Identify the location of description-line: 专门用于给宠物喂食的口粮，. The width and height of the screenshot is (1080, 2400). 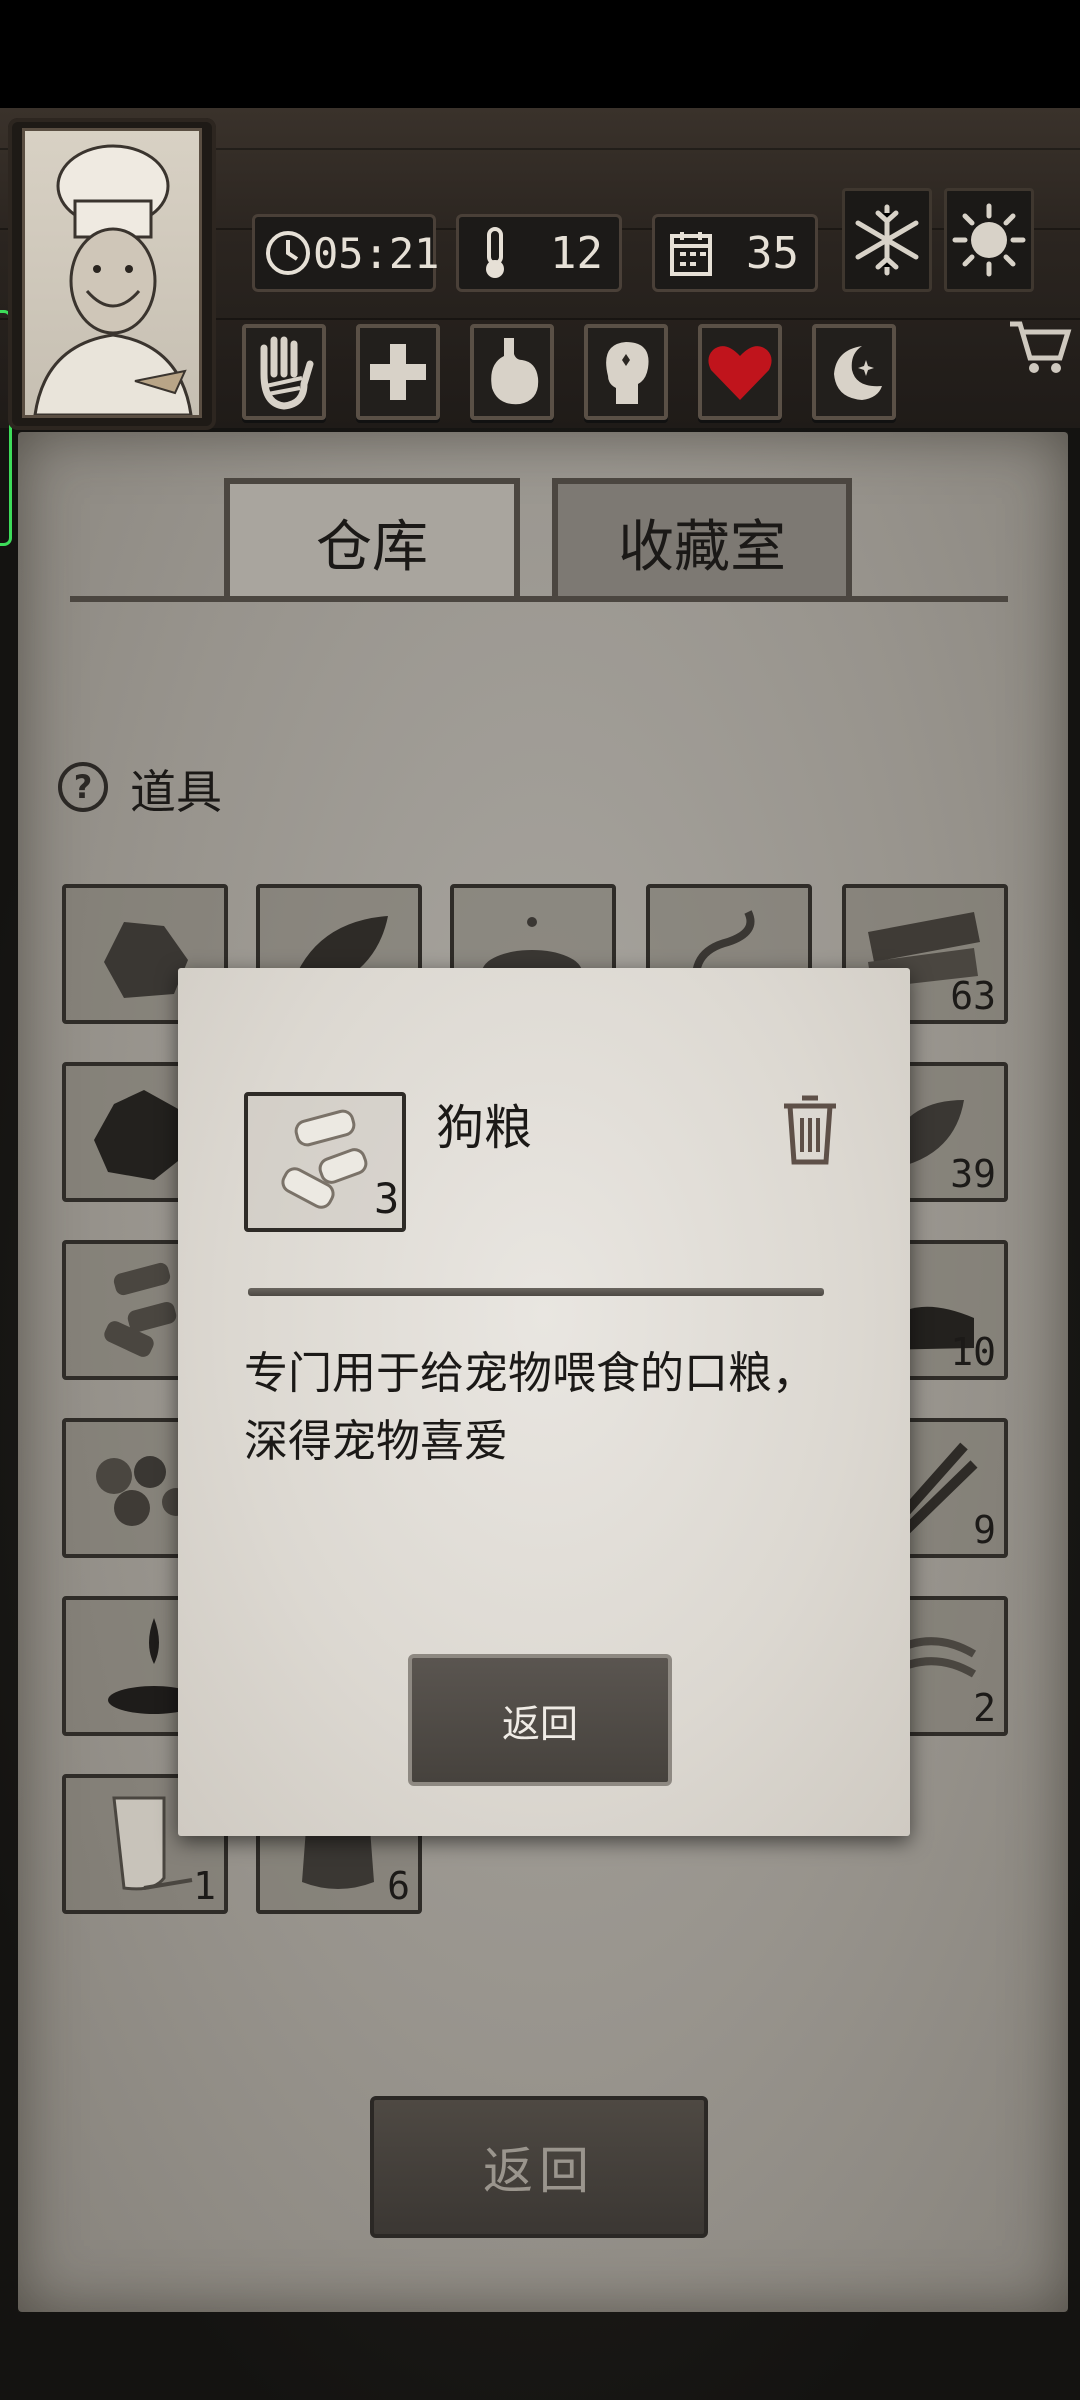
(530, 1373).